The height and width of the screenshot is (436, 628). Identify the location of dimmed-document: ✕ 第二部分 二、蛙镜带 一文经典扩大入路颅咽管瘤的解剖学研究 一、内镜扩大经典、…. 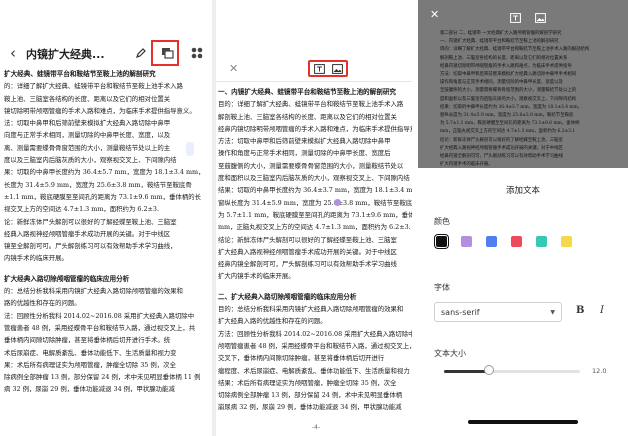
(523, 84).